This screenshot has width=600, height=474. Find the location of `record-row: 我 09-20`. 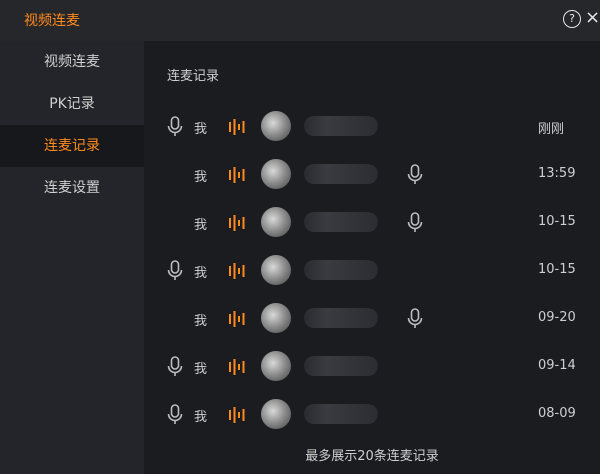

record-row: 我 09-20 is located at coordinates (372, 319).